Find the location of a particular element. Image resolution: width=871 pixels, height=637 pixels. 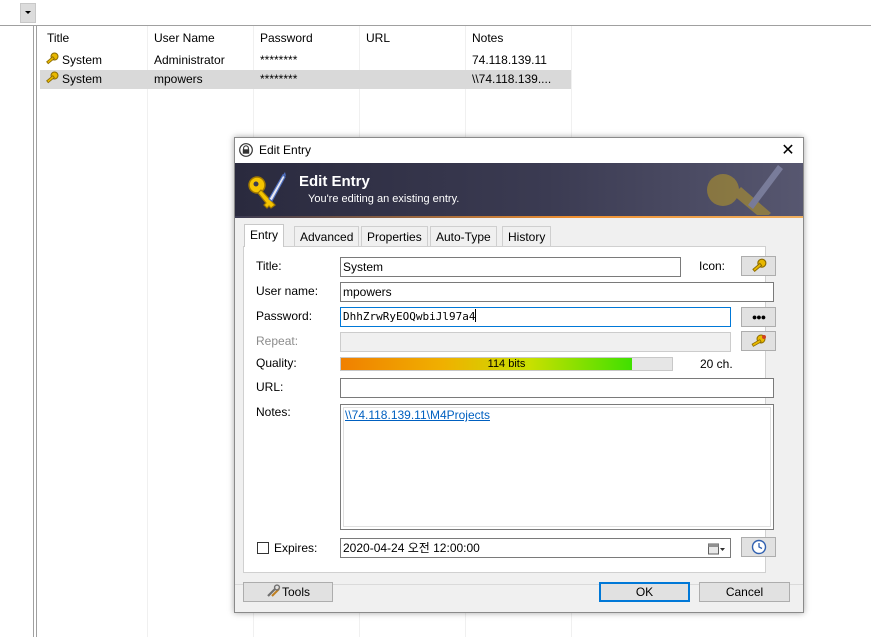

password-input: DhhZrwRyEOQwbiJl97a4 is located at coordinates (535, 317).